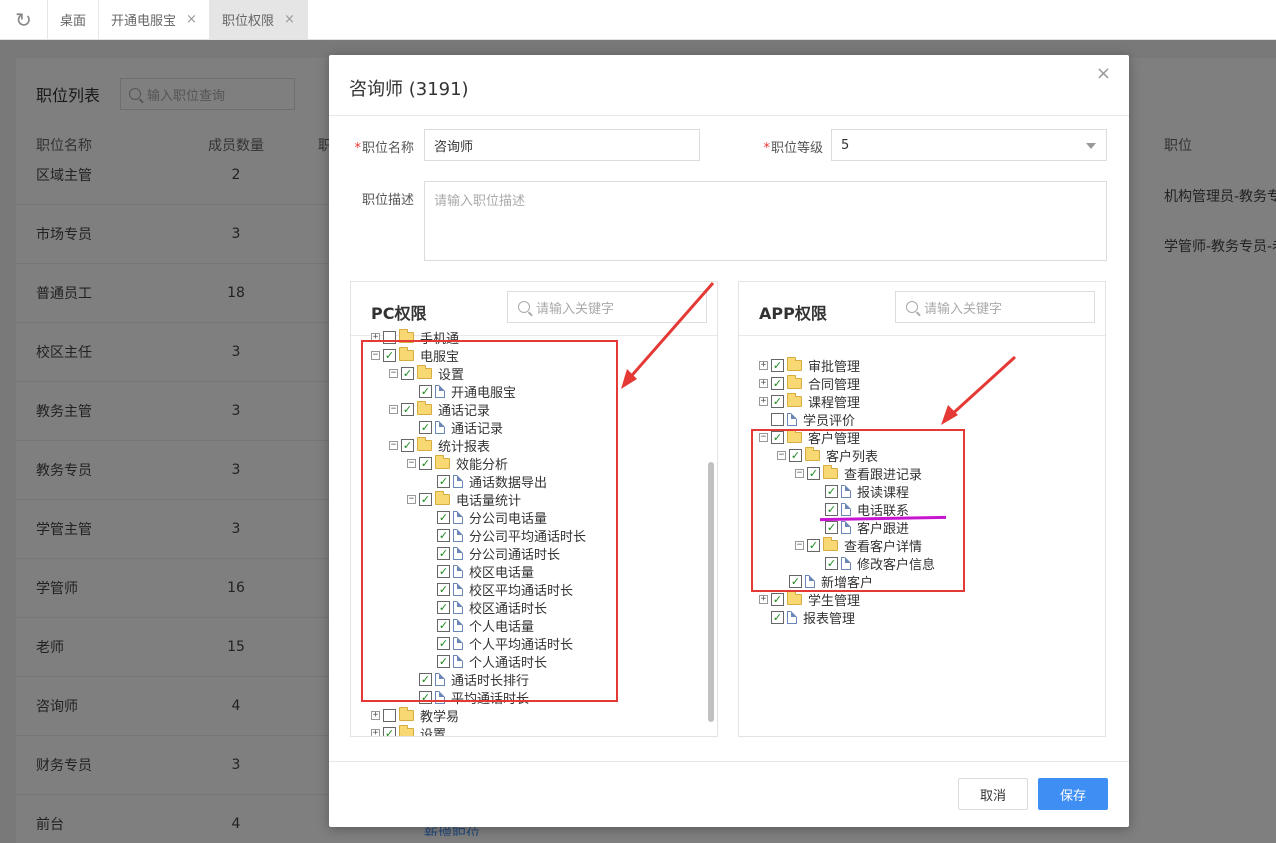  Describe the element at coordinates (969, 145) in the screenshot. I see `position-level-select: 5` at that location.